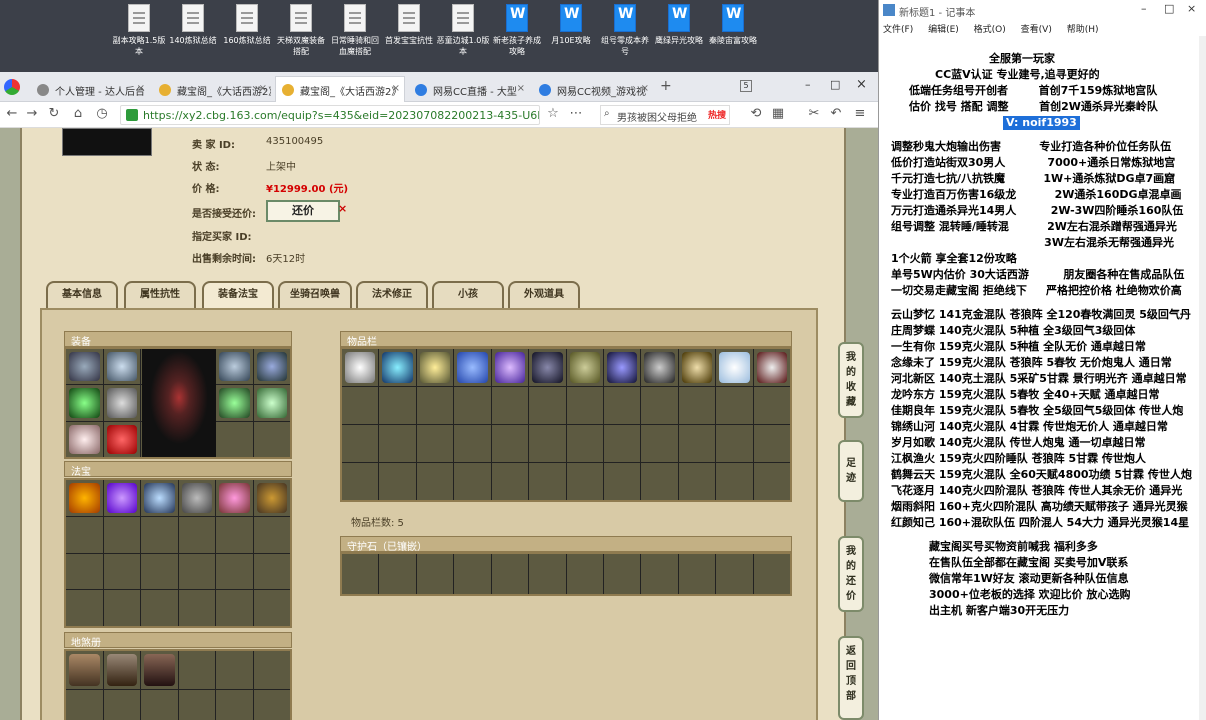 The image size is (1206, 720). Describe the element at coordinates (315, 295) in the screenshot. I see `tab-mount-summon: 坐骑召唤兽` at that location.